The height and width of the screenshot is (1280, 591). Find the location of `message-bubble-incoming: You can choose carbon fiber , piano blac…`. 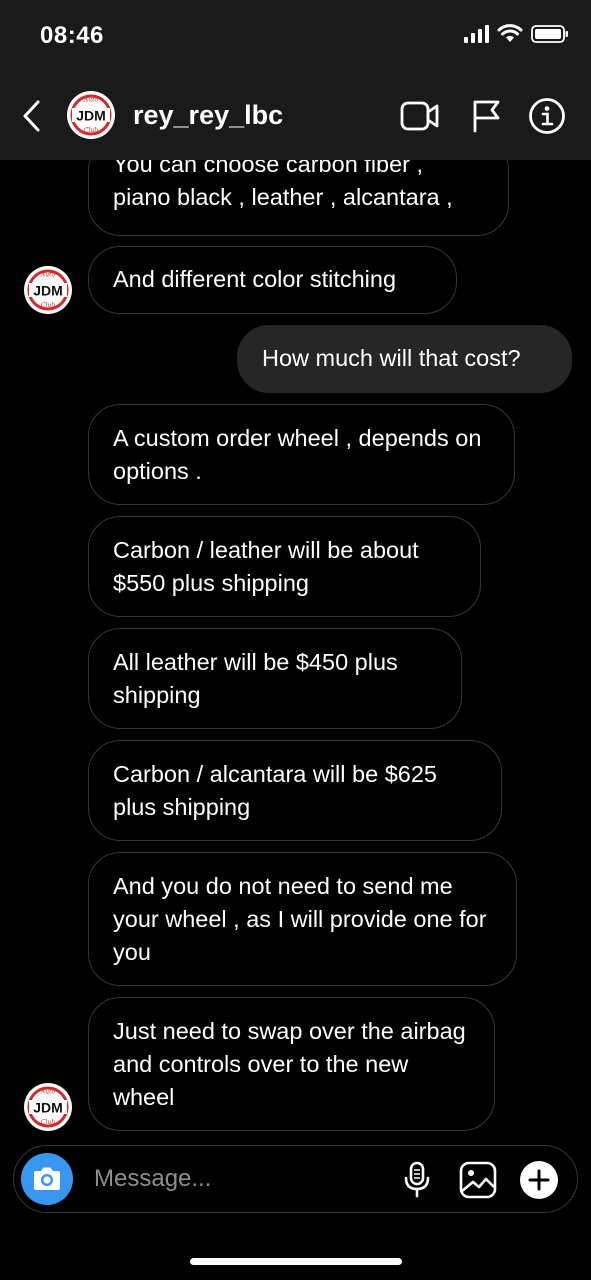

message-bubble-incoming: You can choose carbon fiber , piano blac… is located at coordinates (298, 198).